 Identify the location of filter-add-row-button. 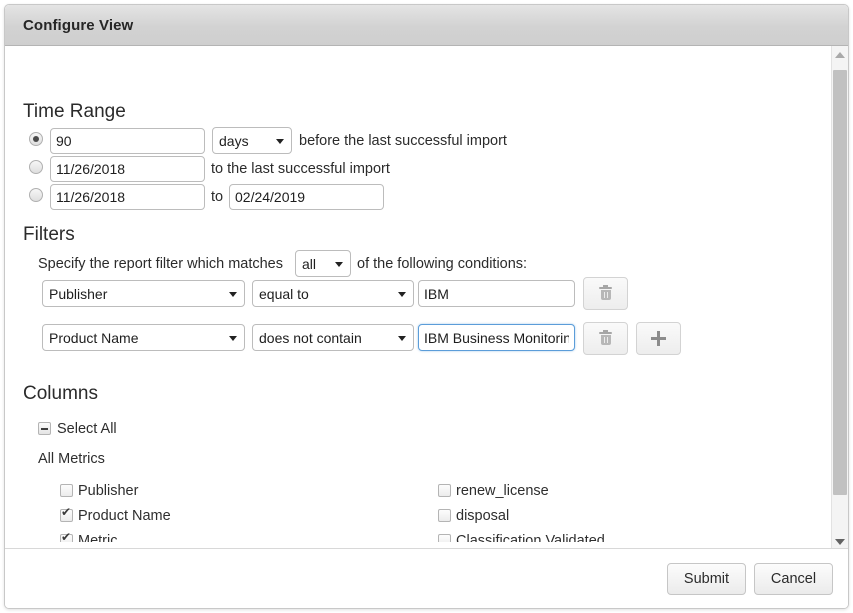
(658, 338).